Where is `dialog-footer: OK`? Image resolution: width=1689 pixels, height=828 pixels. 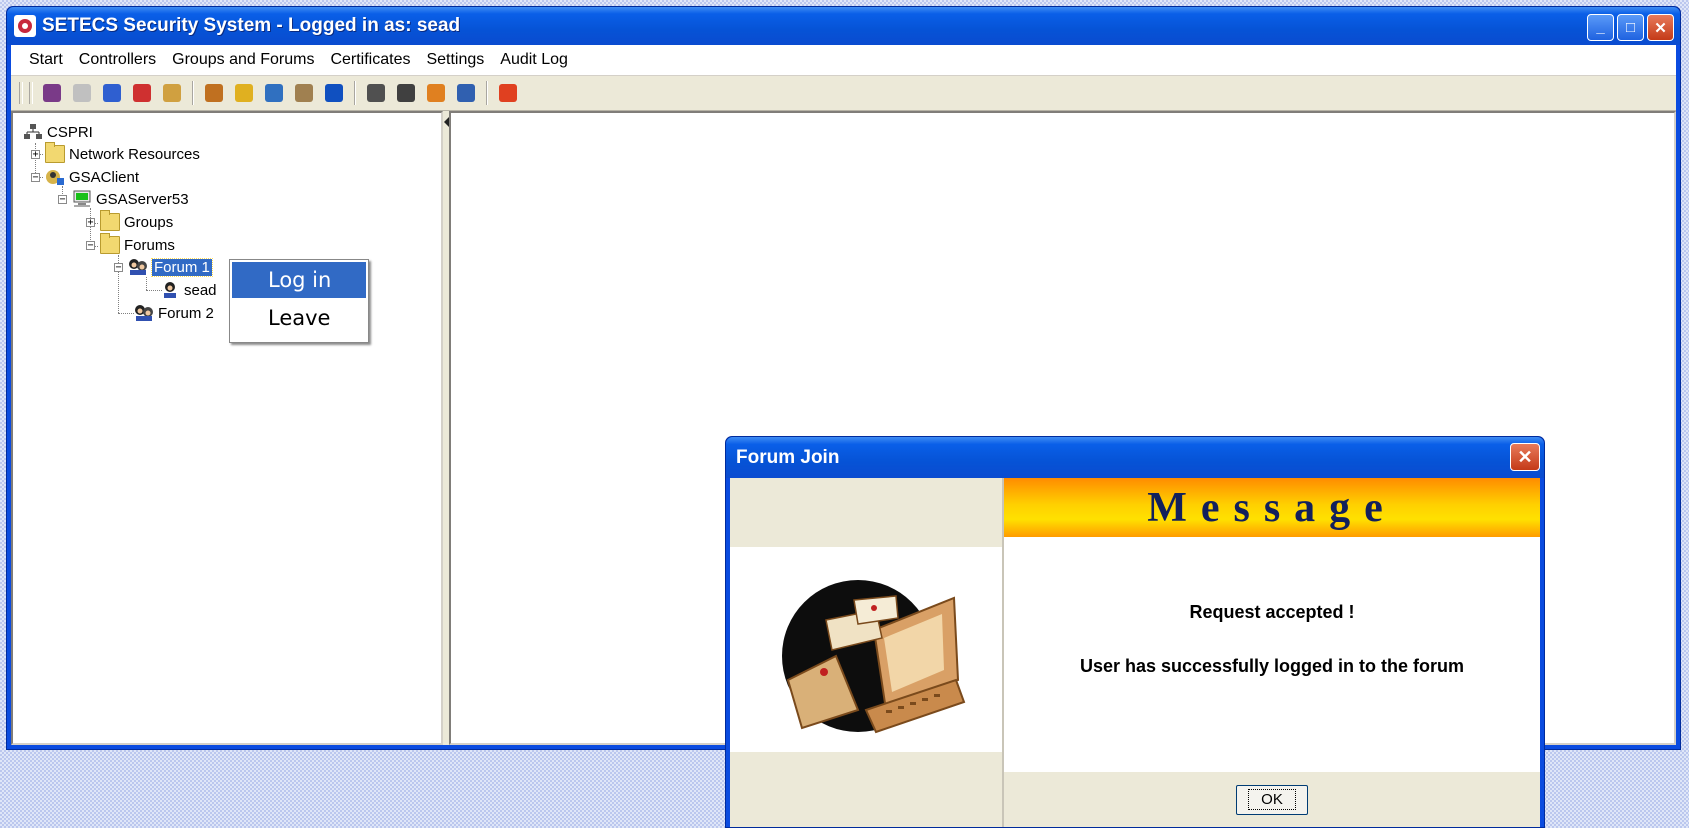 dialog-footer: OK is located at coordinates (1272, 799).